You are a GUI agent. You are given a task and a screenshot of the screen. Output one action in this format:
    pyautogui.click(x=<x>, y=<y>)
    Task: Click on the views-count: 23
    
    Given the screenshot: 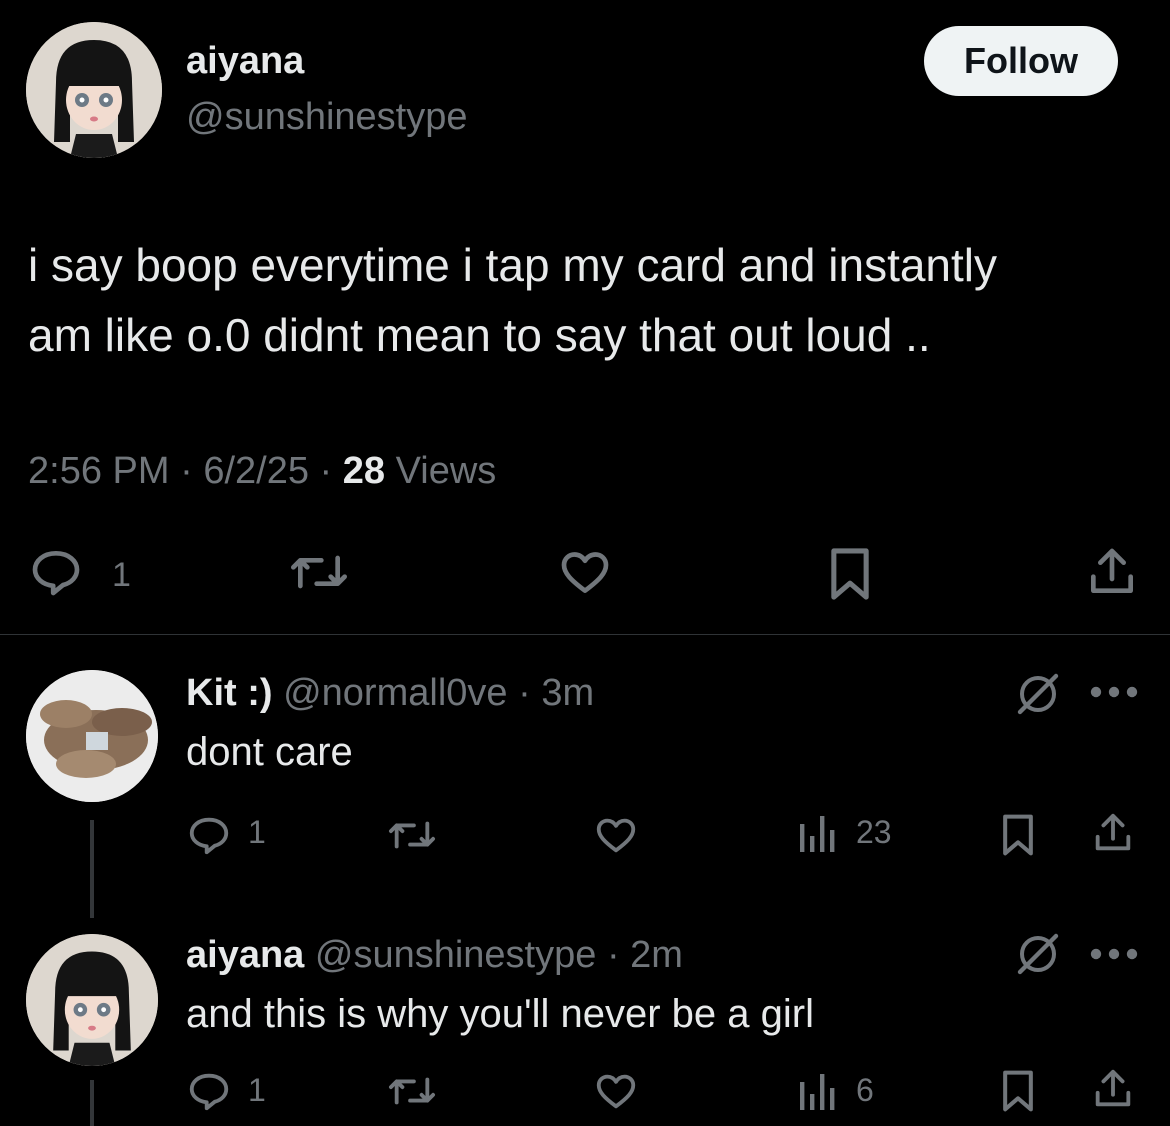 What is the action you would take?
    pyautogui.click(x=874, y=832)
    